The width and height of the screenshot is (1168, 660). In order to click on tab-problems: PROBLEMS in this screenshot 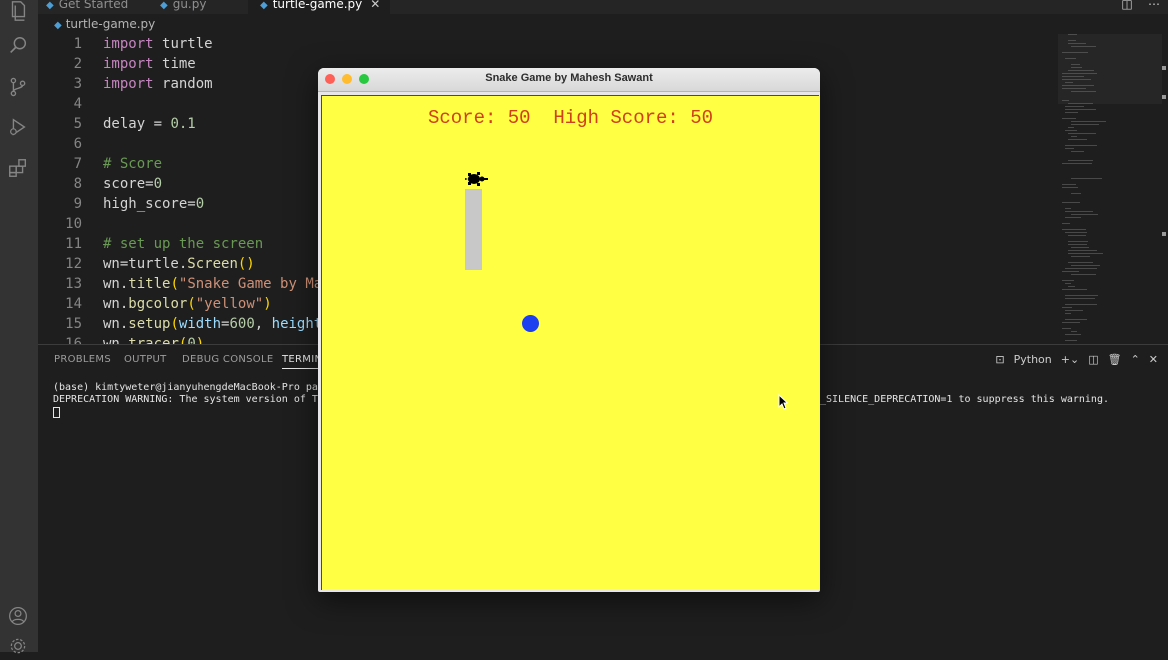, I will do `click(82, 359)`.